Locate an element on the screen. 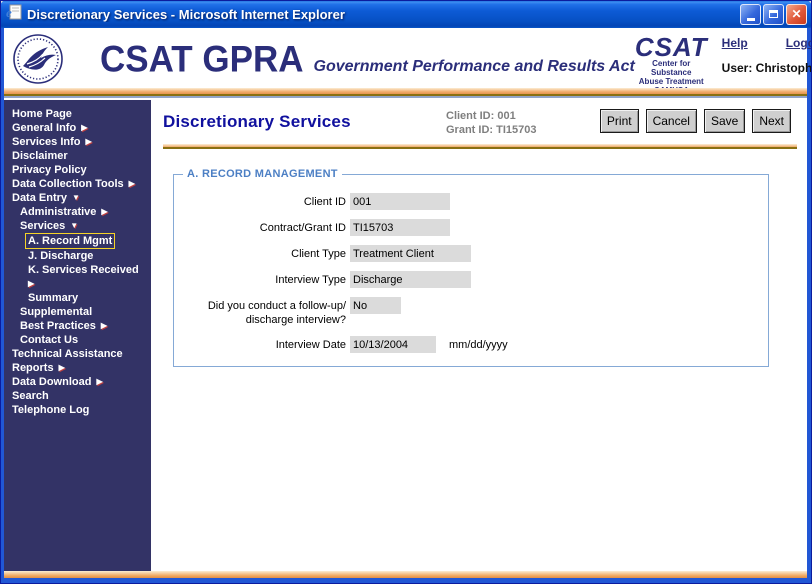 This screenshot has width=812, height=584. sidebar-item-contact-us: Contact Us is located at coordinates (77, 340).